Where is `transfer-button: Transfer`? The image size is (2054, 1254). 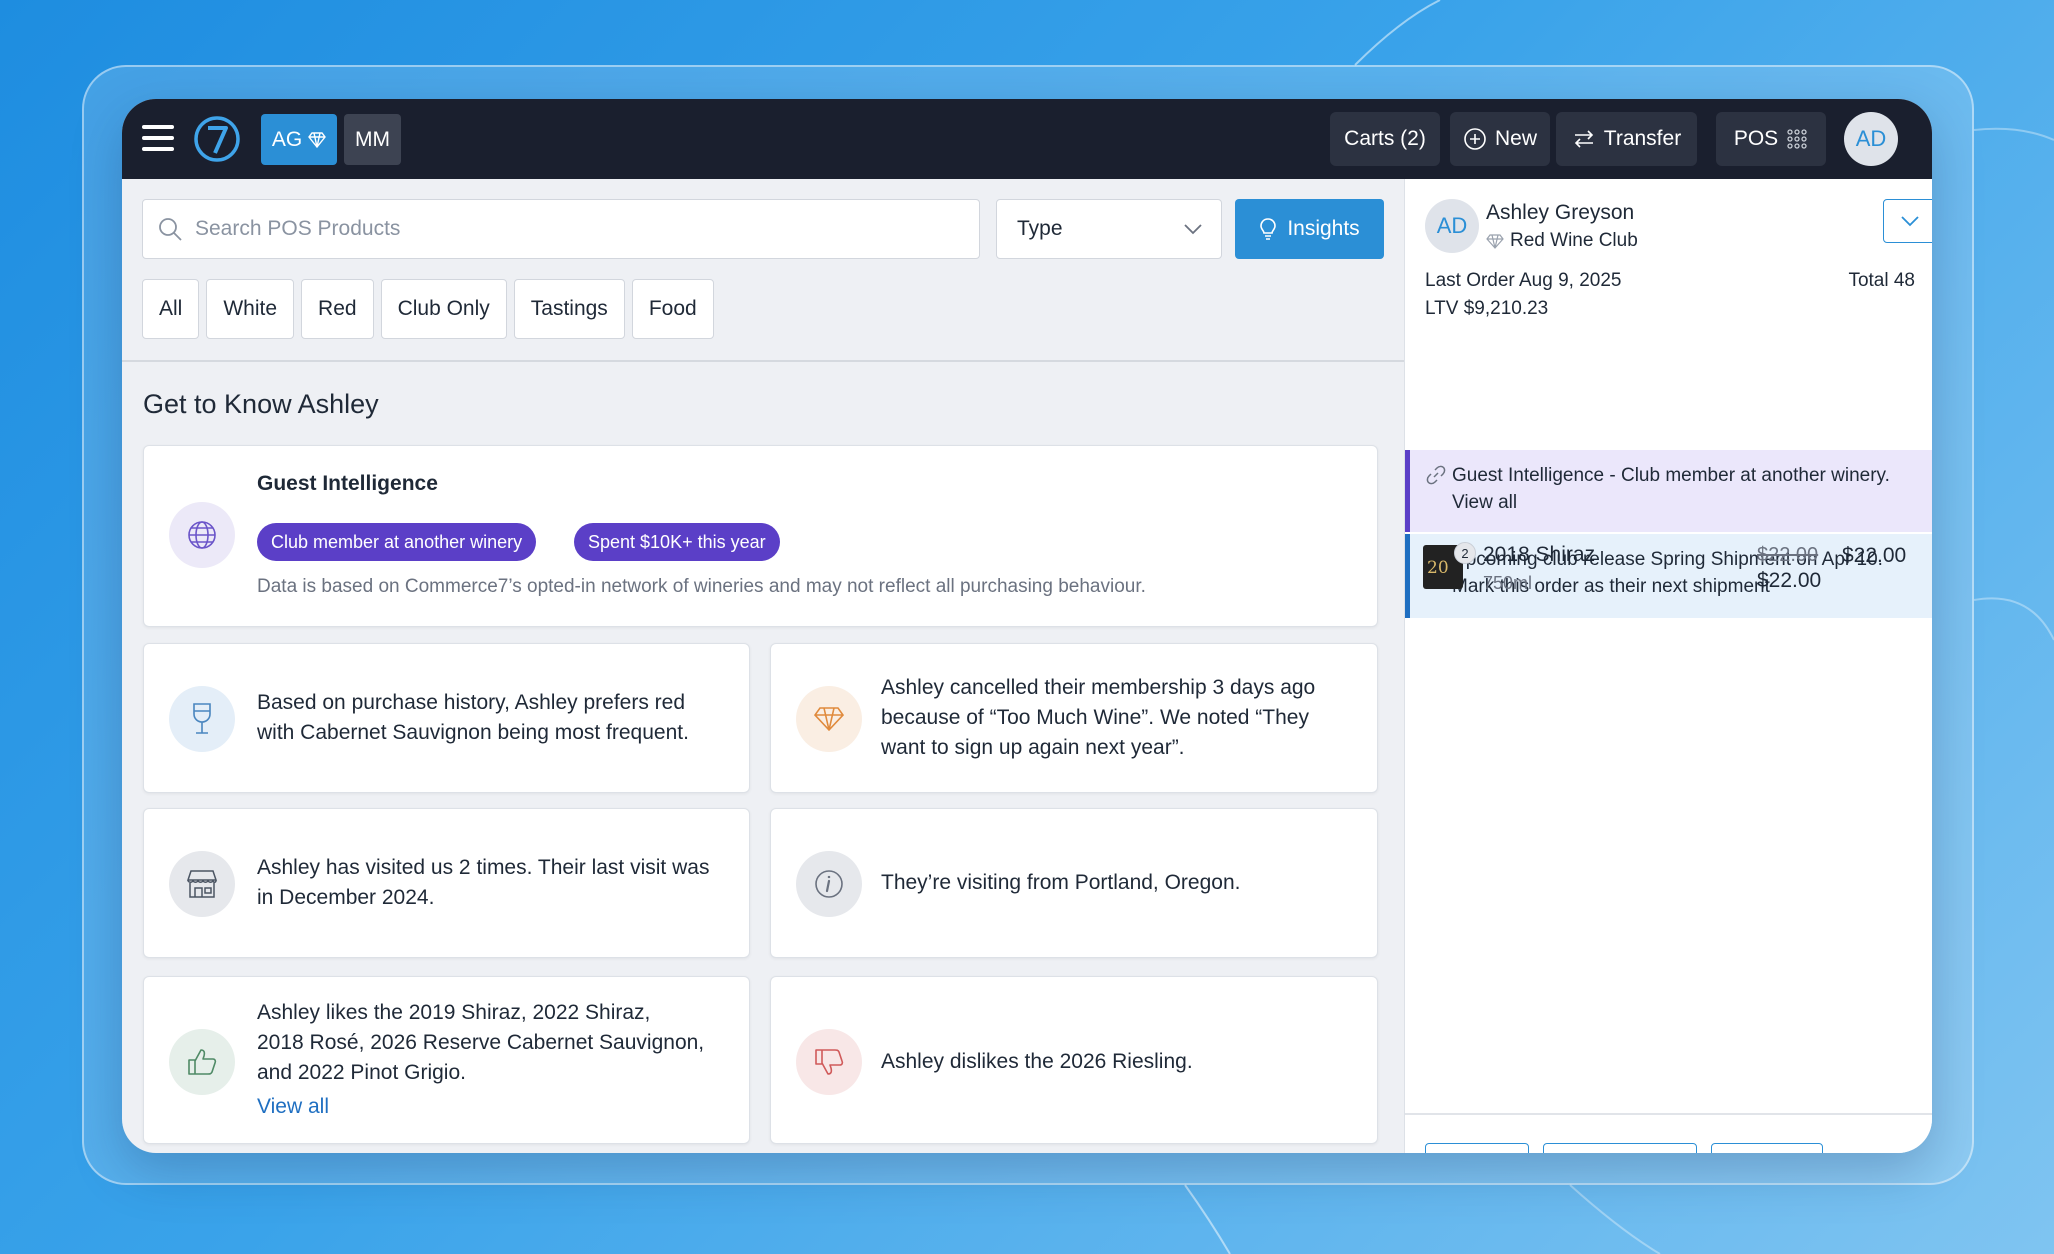
transfer-button: Transfer is located at coordinates (1626, 139).